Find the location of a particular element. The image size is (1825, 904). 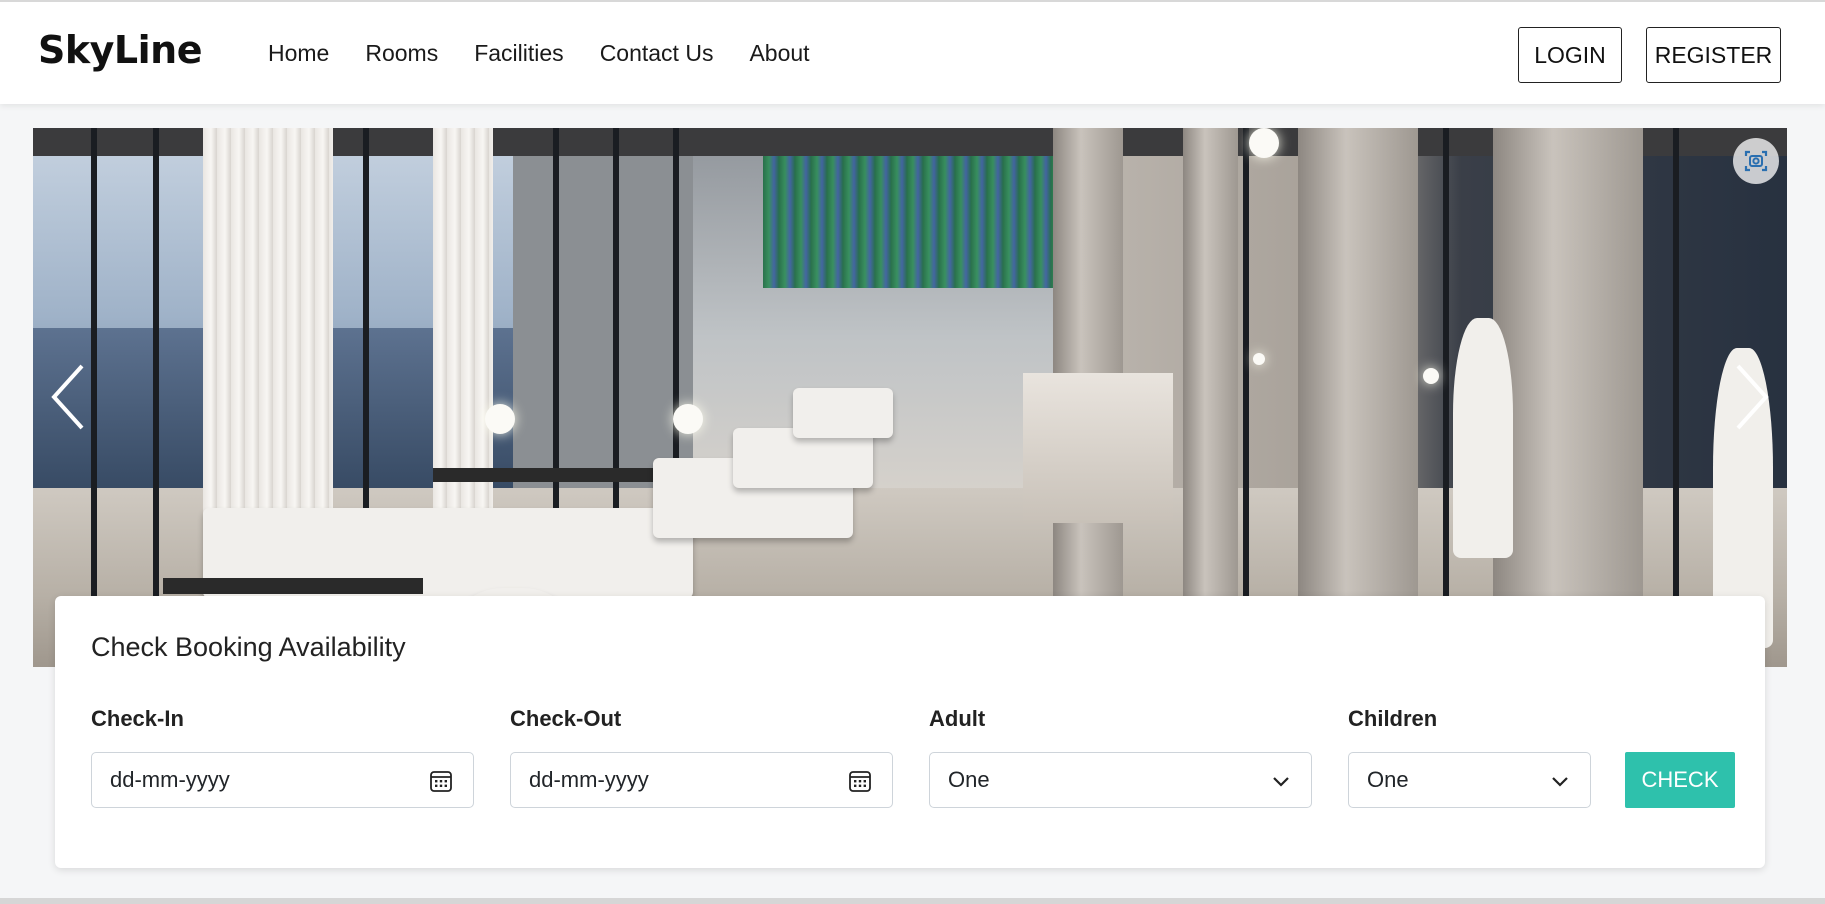

checkout-label: Check-Out is located at coordinates (566, 718).